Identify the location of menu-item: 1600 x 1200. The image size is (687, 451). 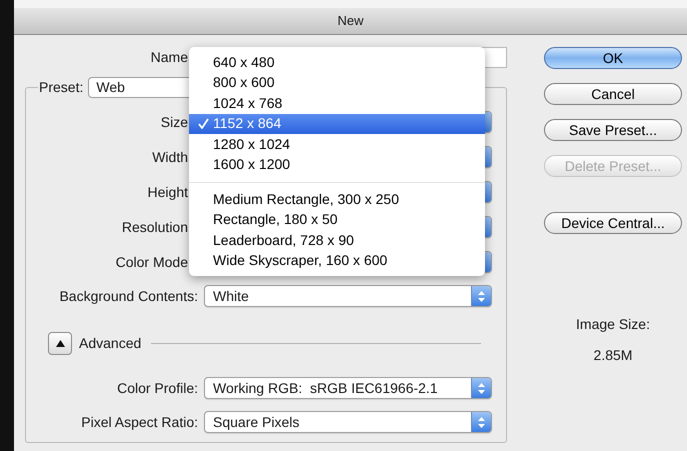
(337, 164).